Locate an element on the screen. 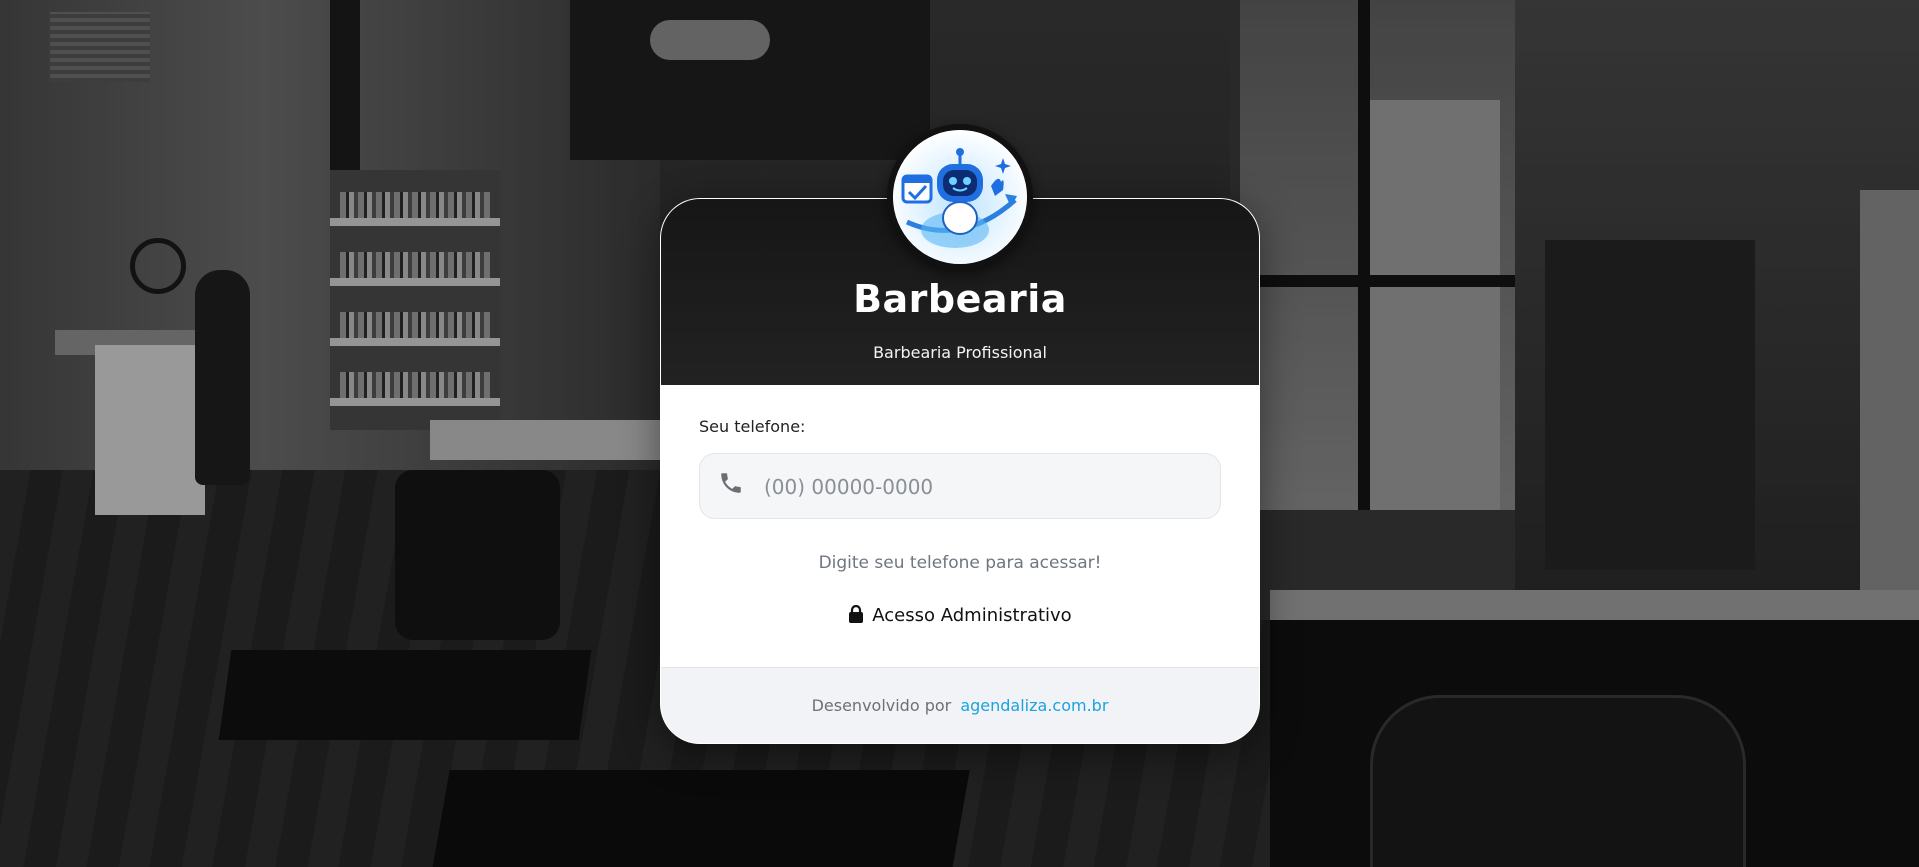  footer-prefix: Desenvolvido por is located at coordinates (881, 705).